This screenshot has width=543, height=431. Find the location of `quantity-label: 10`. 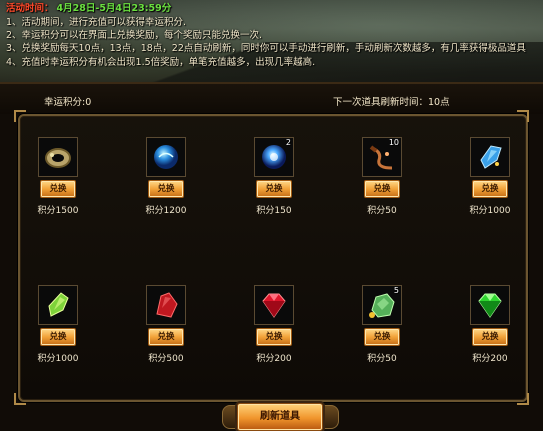

quantity-label: 10 is located at coordinates (393, 142).